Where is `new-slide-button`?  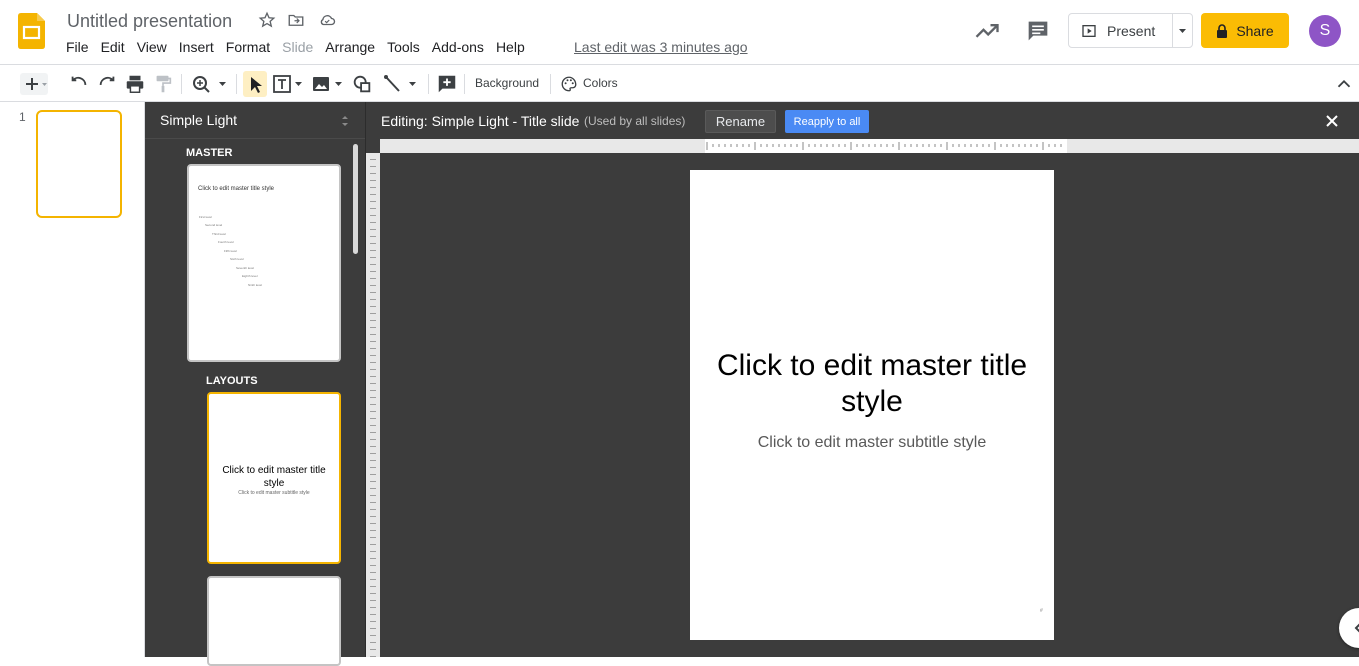
new-slide-button is located at coordinates (34, 84).